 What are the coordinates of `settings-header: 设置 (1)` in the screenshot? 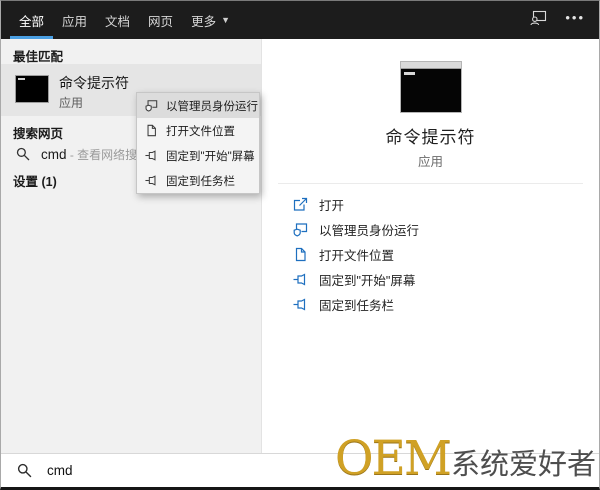 It's located at (35, 182).